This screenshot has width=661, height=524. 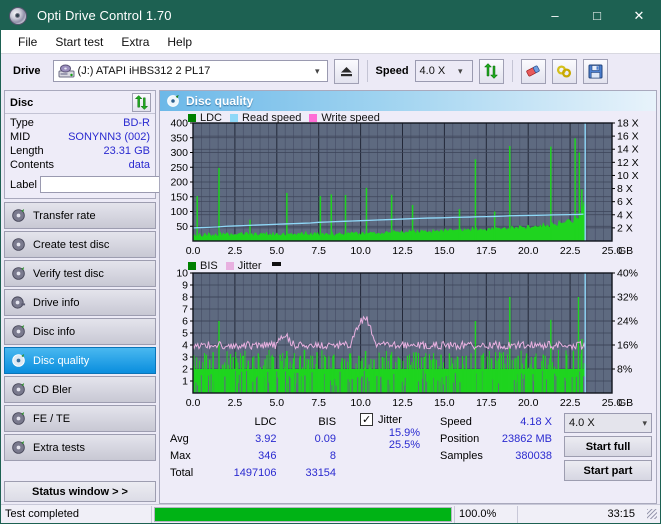 I want to click on svg-text: 12 X, so click(x=628, y=163).